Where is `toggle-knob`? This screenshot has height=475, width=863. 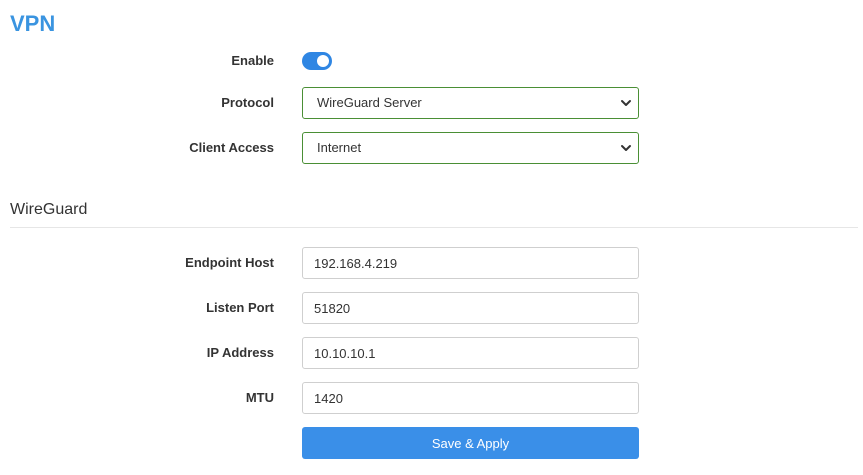
toggle-knob is located at coordinates (323, 61).